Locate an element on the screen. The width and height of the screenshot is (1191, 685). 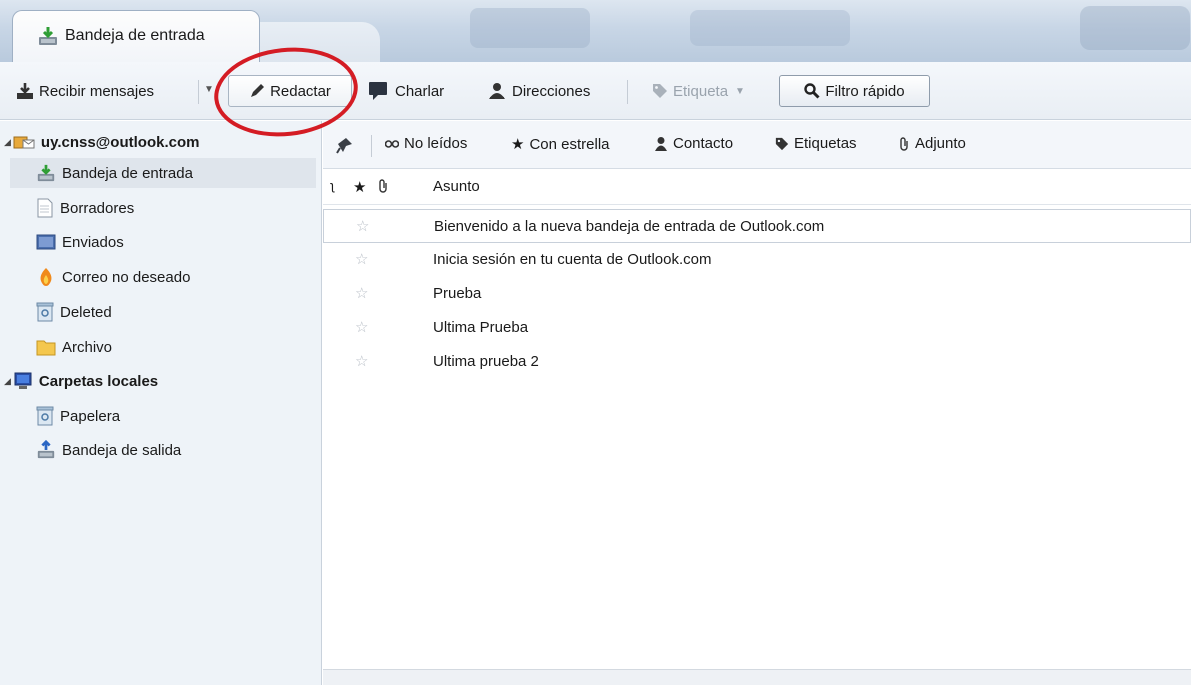
local-folders-item: ◢ Carpetas locales is located at coordinates (81, 381).